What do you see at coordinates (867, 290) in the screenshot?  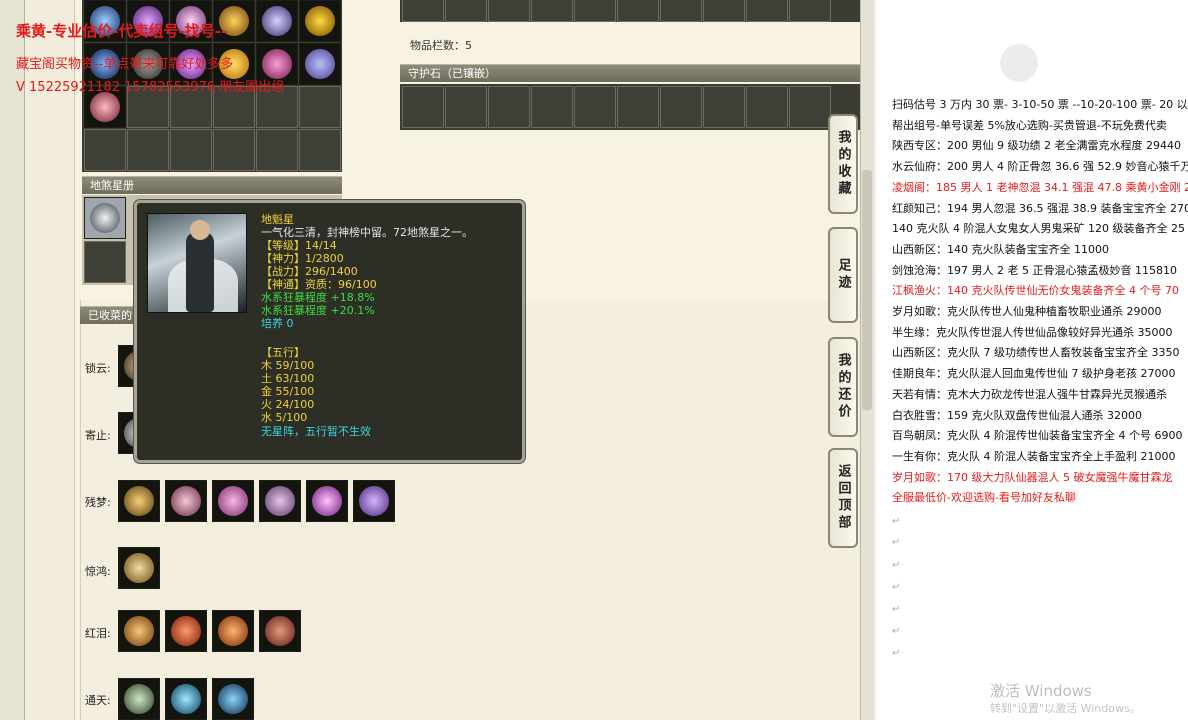 I see `scrollbar-thumb` at bounding box center [867, 290].